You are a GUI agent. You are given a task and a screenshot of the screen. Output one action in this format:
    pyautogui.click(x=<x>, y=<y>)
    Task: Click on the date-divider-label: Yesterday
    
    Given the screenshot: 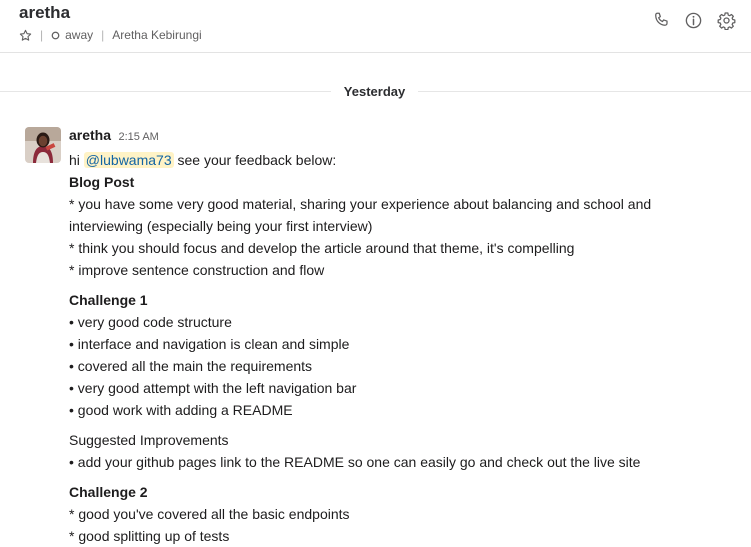 What is the action you would take?
    pyautogui.click(x=374, y=92)
    